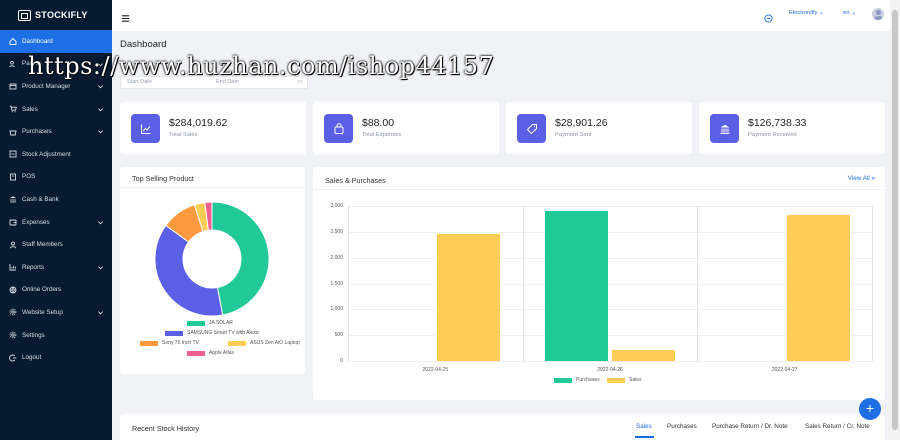 Image resolution: width=900 pixels, height=440 pixels. Describe the element at coordinates (531, 128) in the screenshot. I see `tag-icon` at that location.